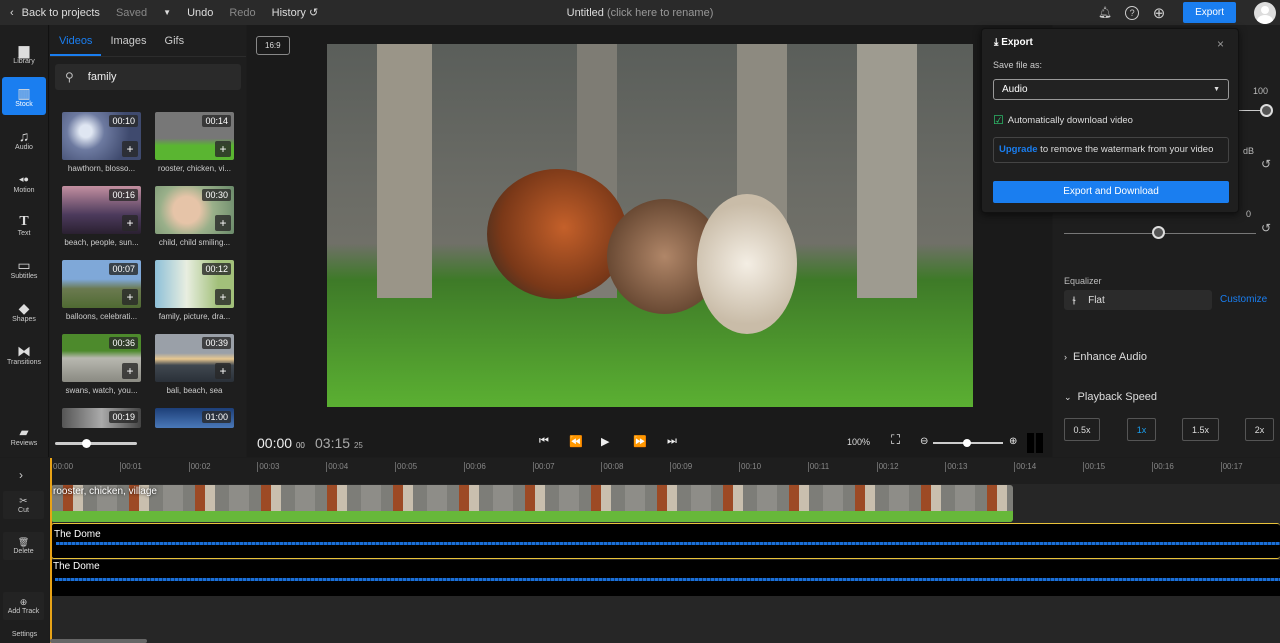 Image resolution: width=1280 pixels, height=643 pixels. I want to click on fast-forward-icon: ⏩, so click(640, 441).